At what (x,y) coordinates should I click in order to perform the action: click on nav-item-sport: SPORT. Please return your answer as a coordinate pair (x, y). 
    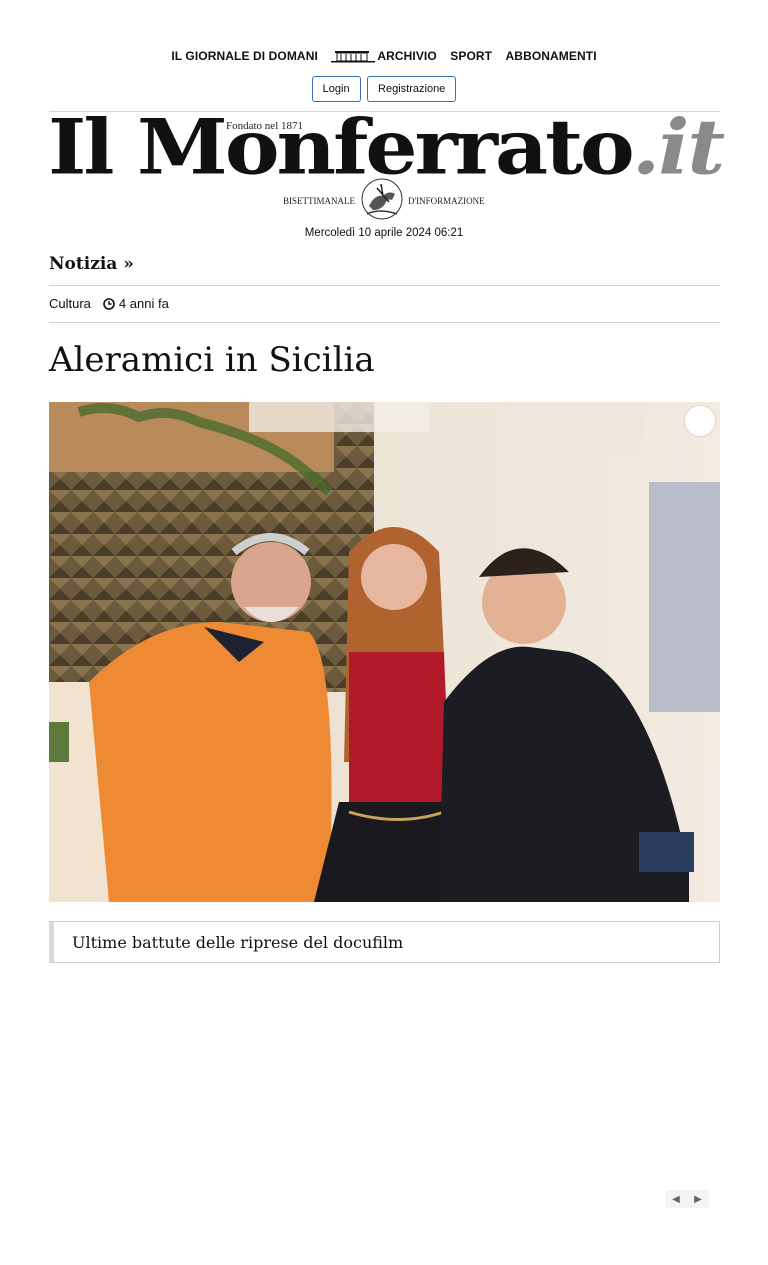
    Looking at the image, I should click on (471, 56).